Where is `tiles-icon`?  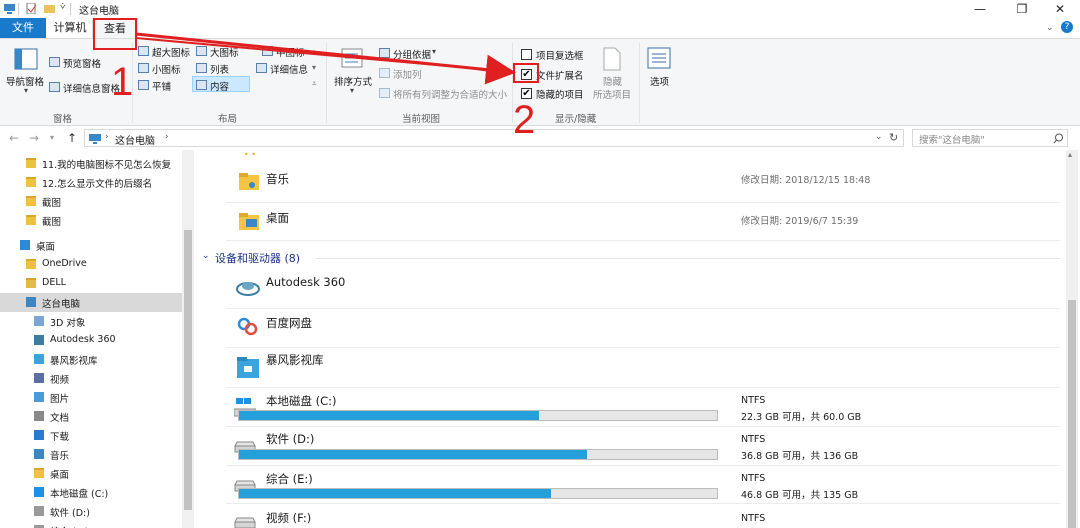 tiles-icon is located at coordinates (143, 85).